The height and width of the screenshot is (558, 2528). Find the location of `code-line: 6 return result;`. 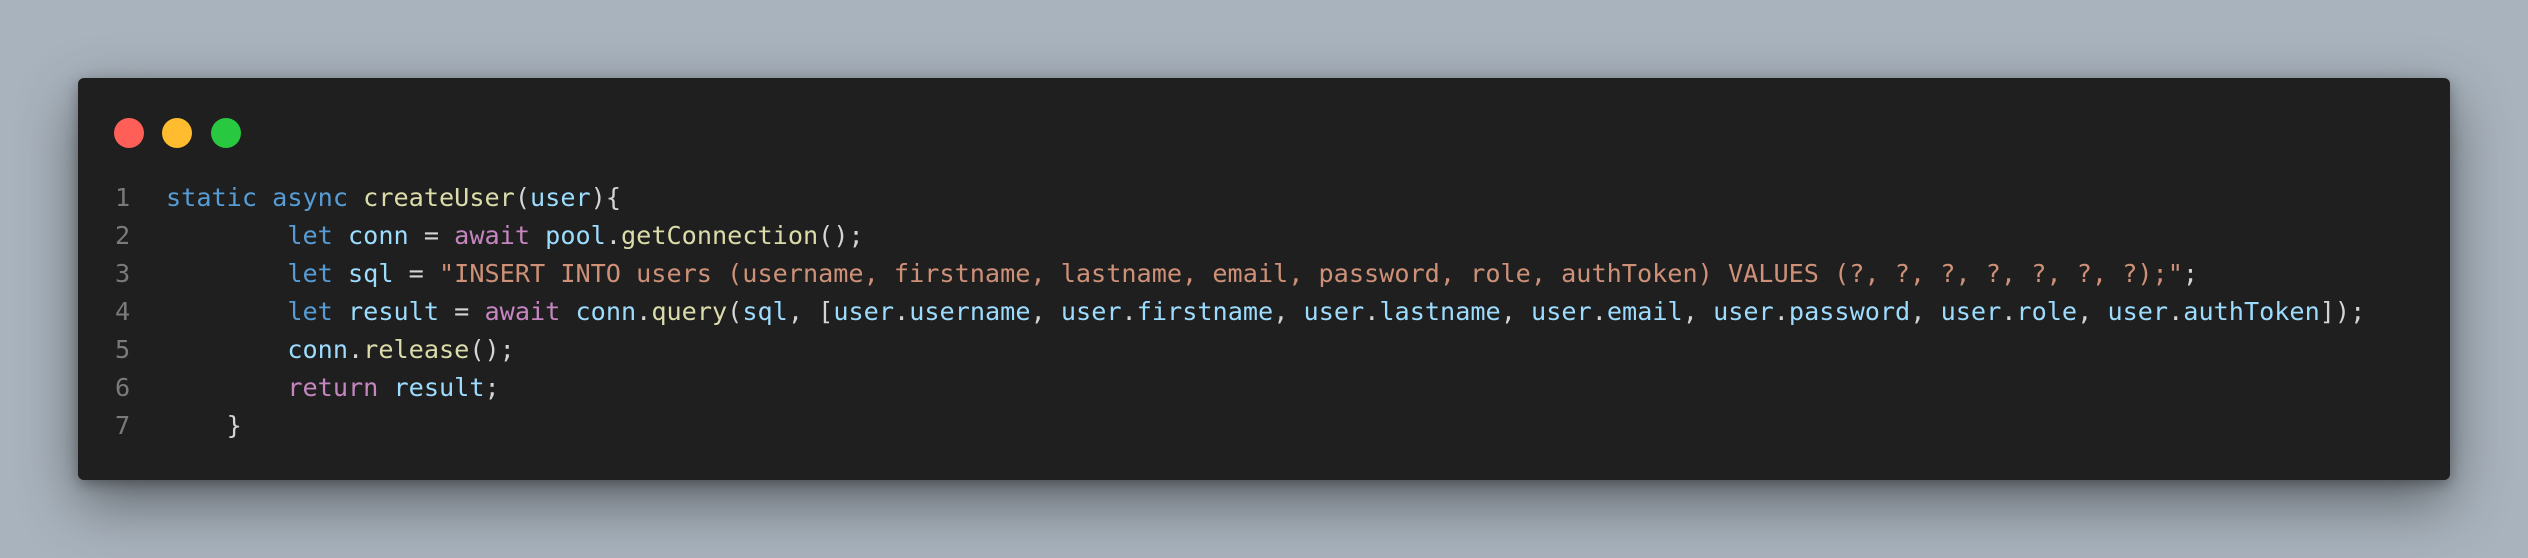

code-line: 6 return result; is located at coordinates (1264, 388).